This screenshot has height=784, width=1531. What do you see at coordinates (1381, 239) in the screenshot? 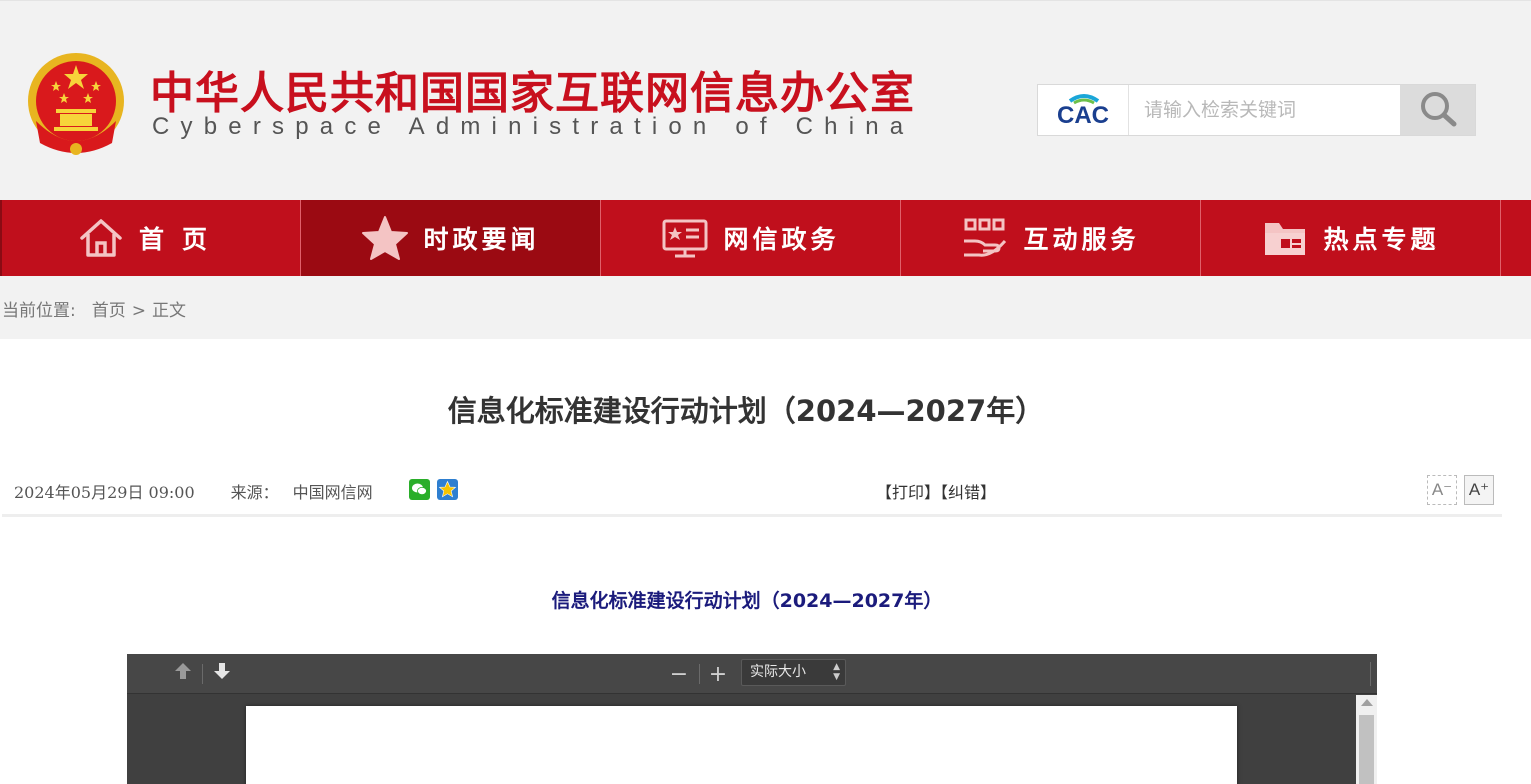
I see `nav-label-hot-topics: 热点专题` at bounding box center [1381, 239].